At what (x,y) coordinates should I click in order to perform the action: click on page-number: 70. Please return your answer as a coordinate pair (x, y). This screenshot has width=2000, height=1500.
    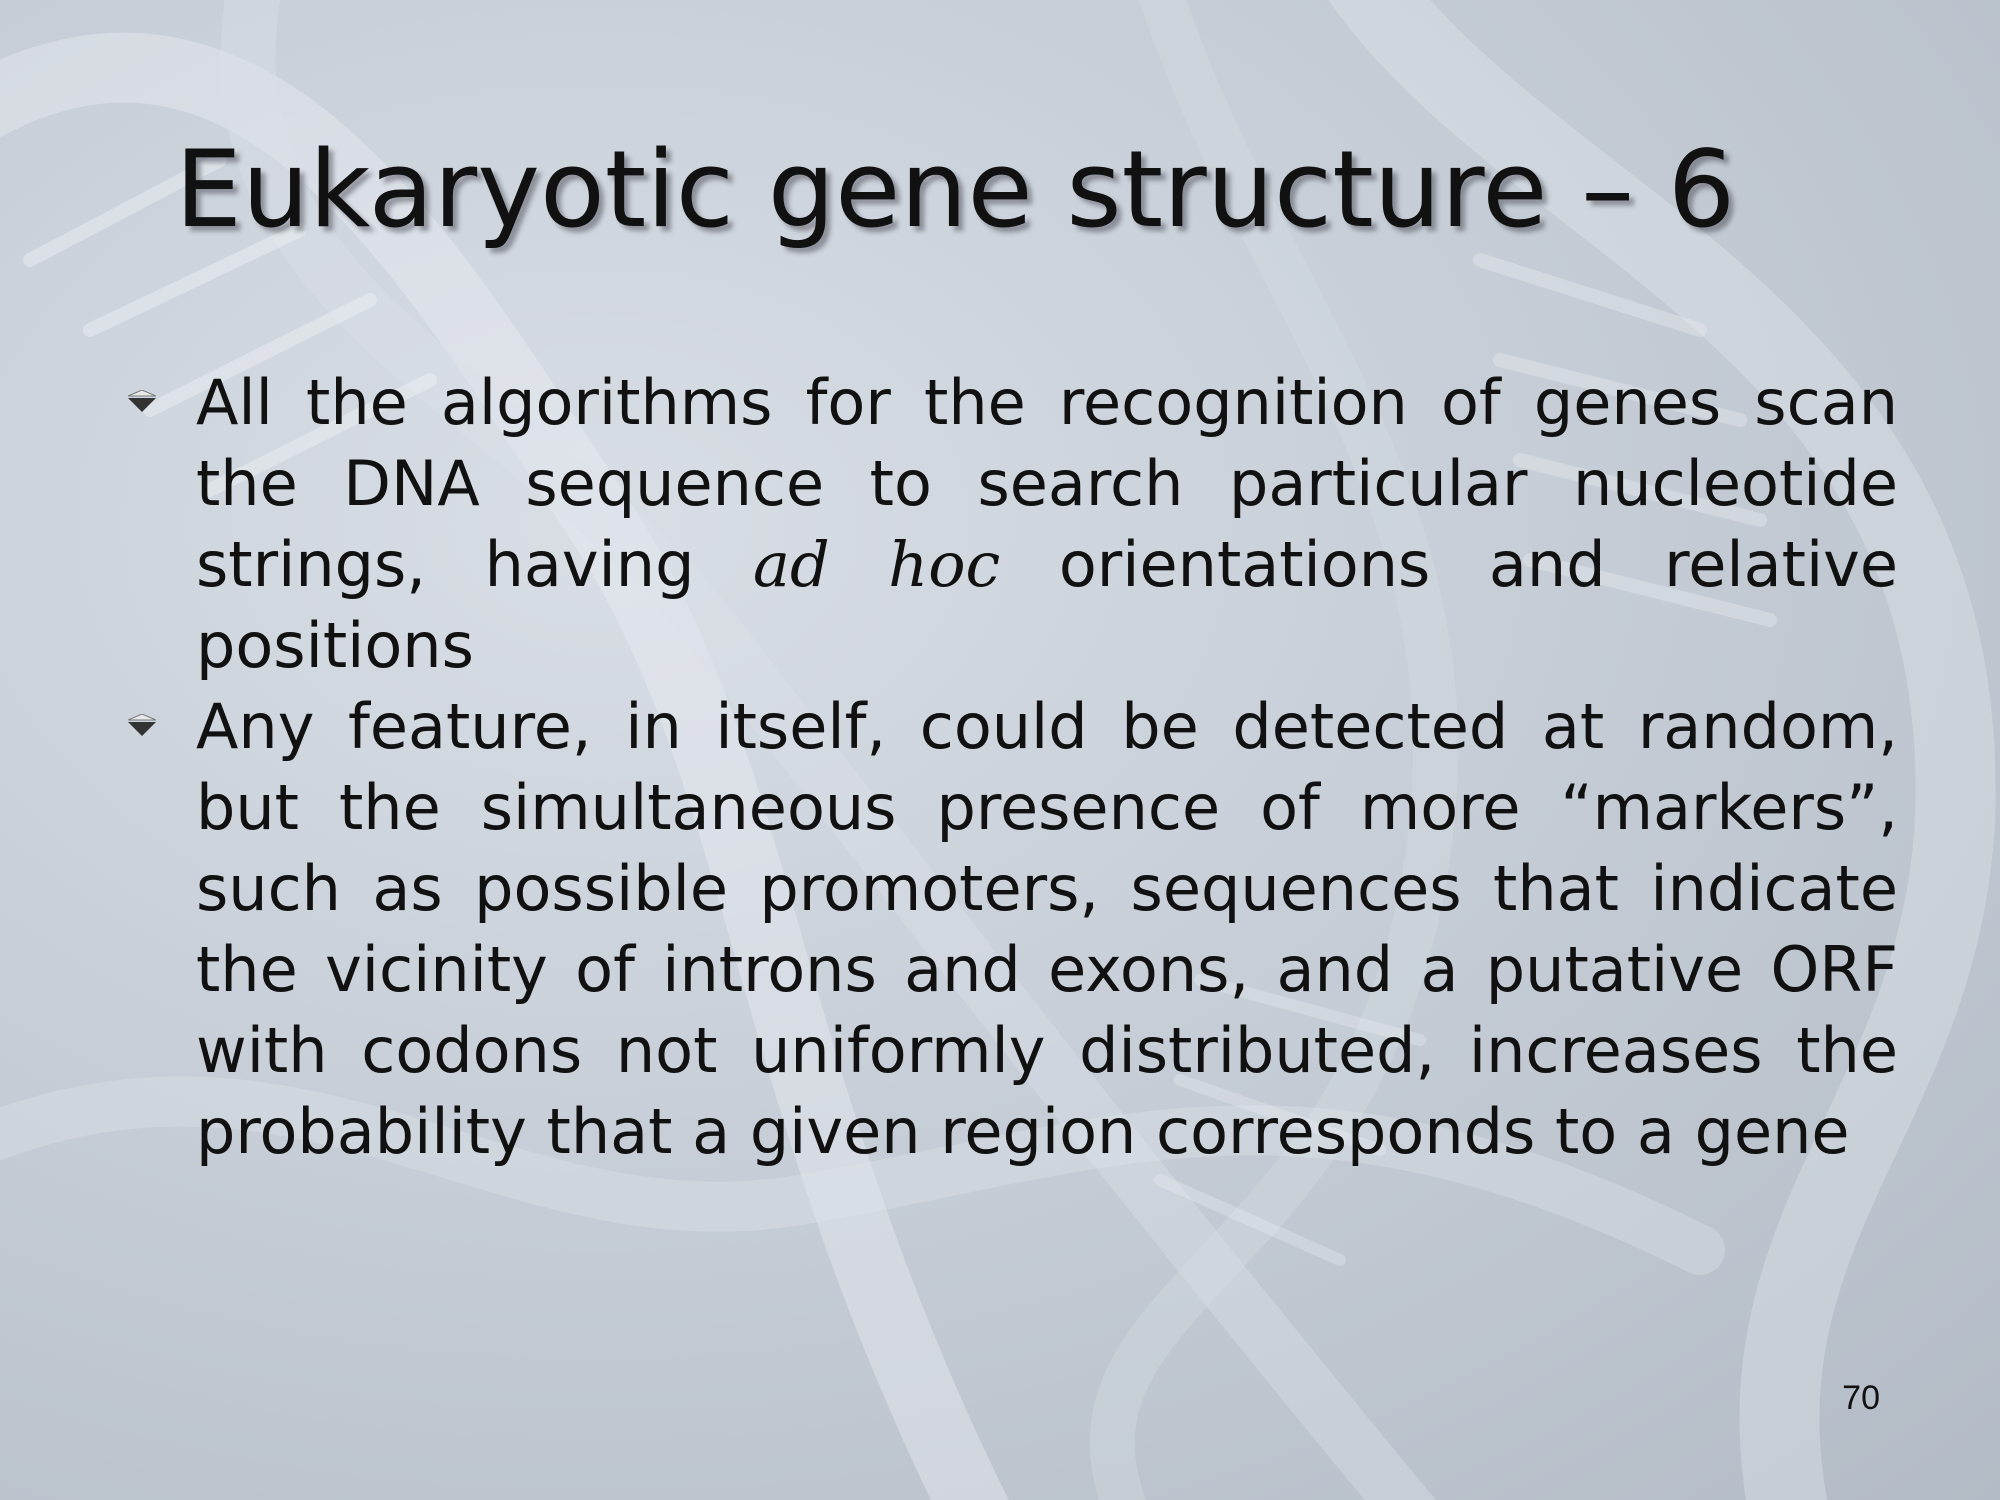
    Looking at the image, I should click on (1861, 1398).